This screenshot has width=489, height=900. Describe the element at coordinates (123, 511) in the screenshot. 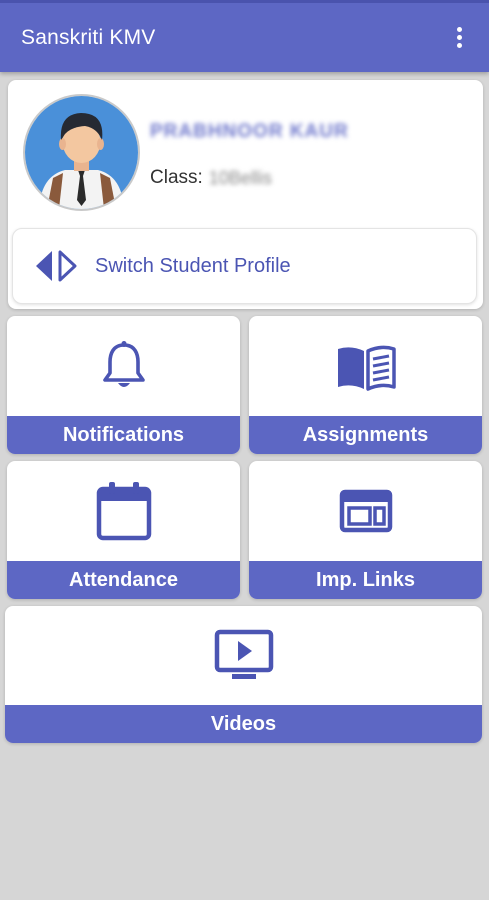

I see `calendar-icon` at that location.